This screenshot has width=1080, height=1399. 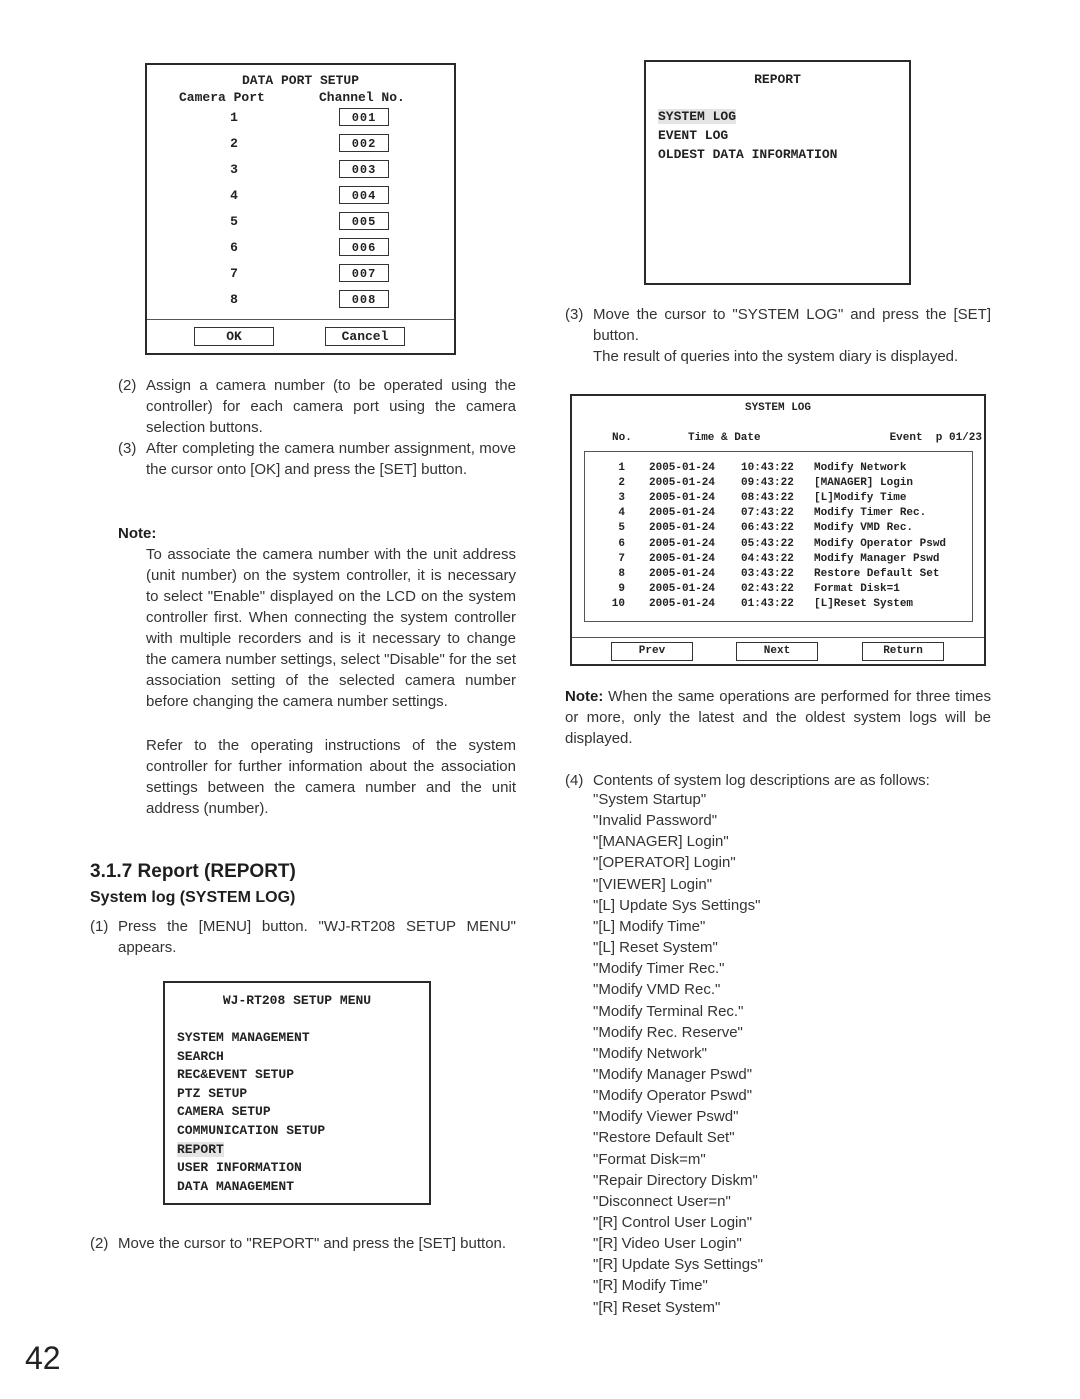 What do you see at coordinates (667, 1244) in the screenshot?
I see `log-description-item: "[R] Video User Login"` at bounding box center [667, 1244].